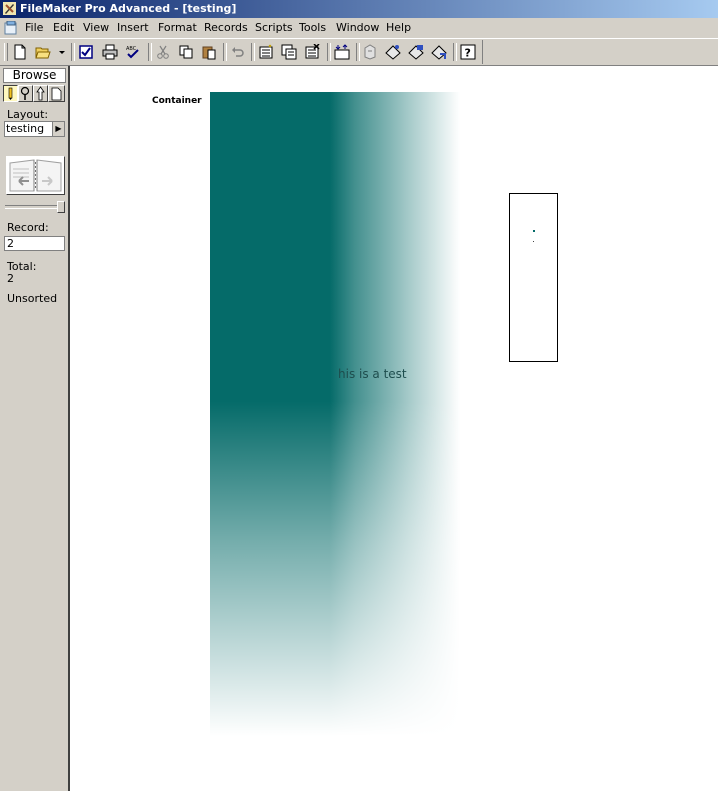 The height and width of the screenshot is (791, 718). Describe the element at coordinates (177, 101) in the screenshot. I see `container-field-label: Container` at that location.